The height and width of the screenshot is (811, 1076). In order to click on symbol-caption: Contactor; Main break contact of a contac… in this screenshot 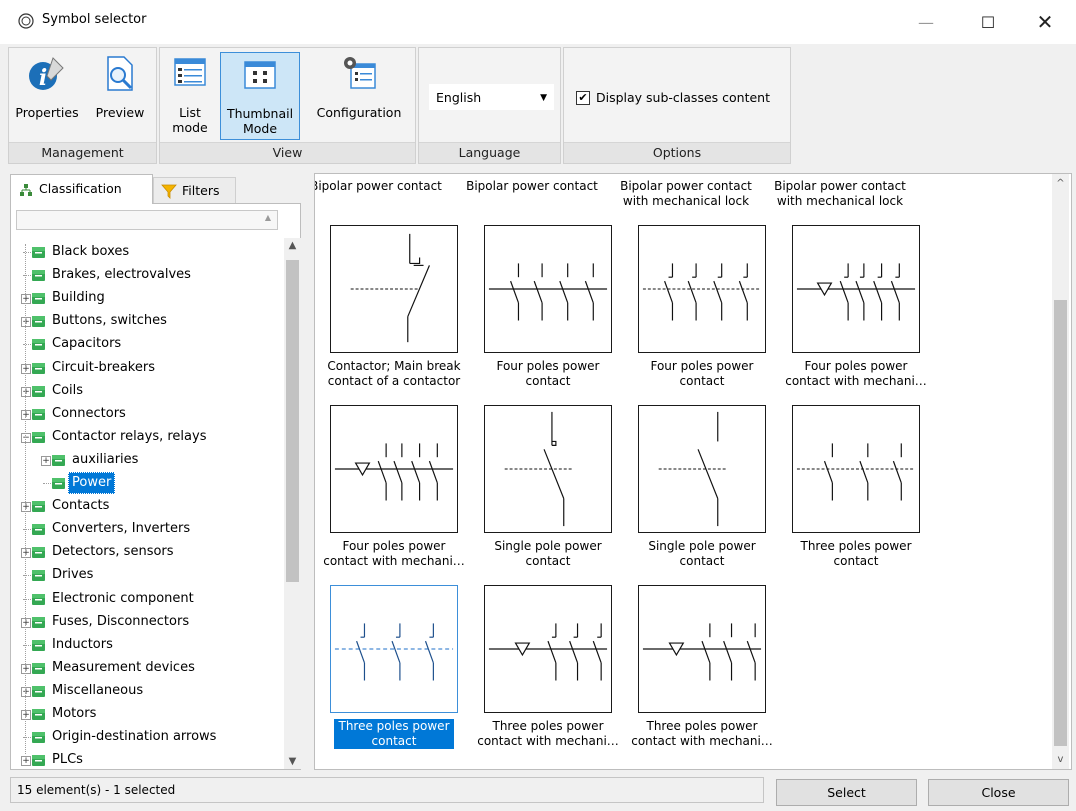, I will do `click(394, 374)`.